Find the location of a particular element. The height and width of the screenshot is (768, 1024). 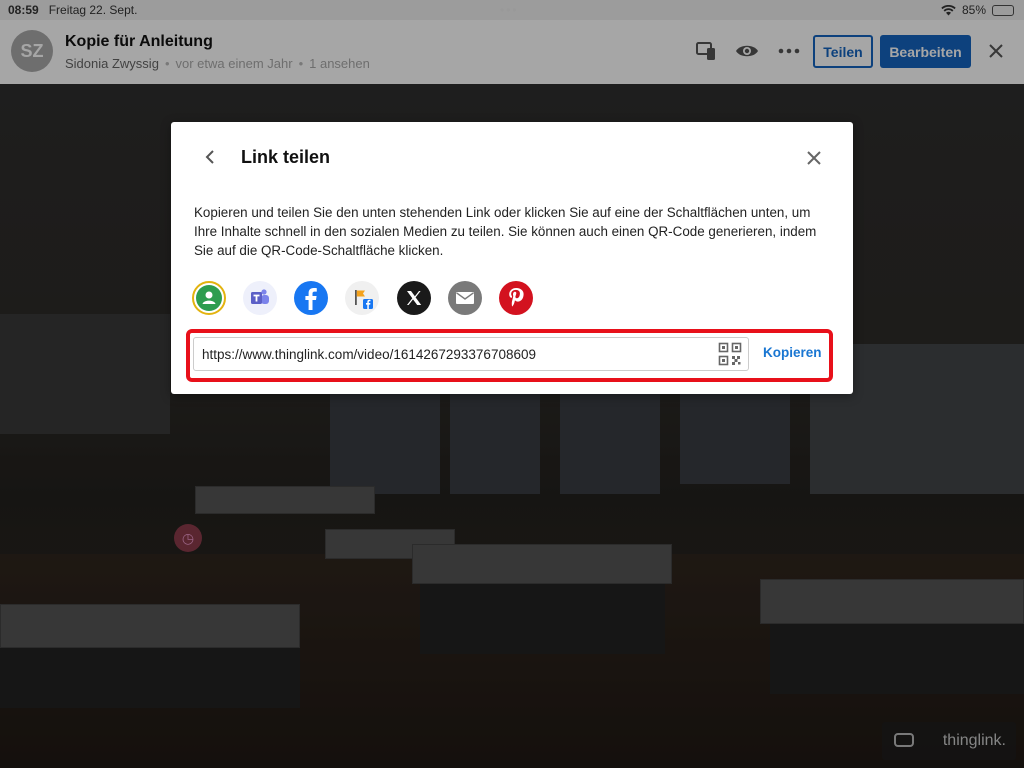

author-name: Sidonia Zwyssig is located at coordinates (112, 63).